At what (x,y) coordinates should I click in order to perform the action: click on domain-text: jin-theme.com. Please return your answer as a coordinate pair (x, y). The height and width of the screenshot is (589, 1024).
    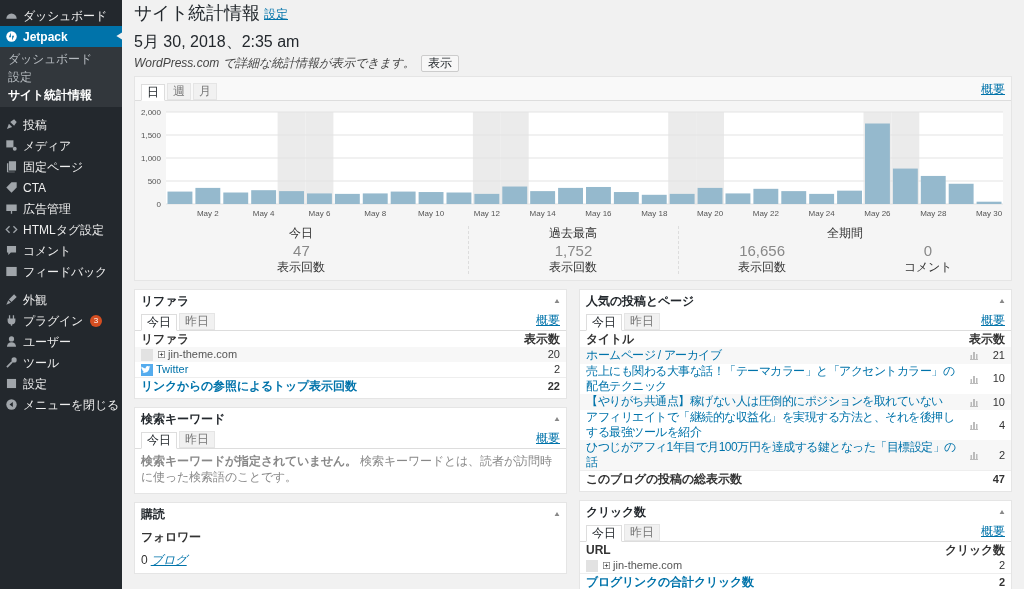
    Looking at the image, I should click on (203, 355).